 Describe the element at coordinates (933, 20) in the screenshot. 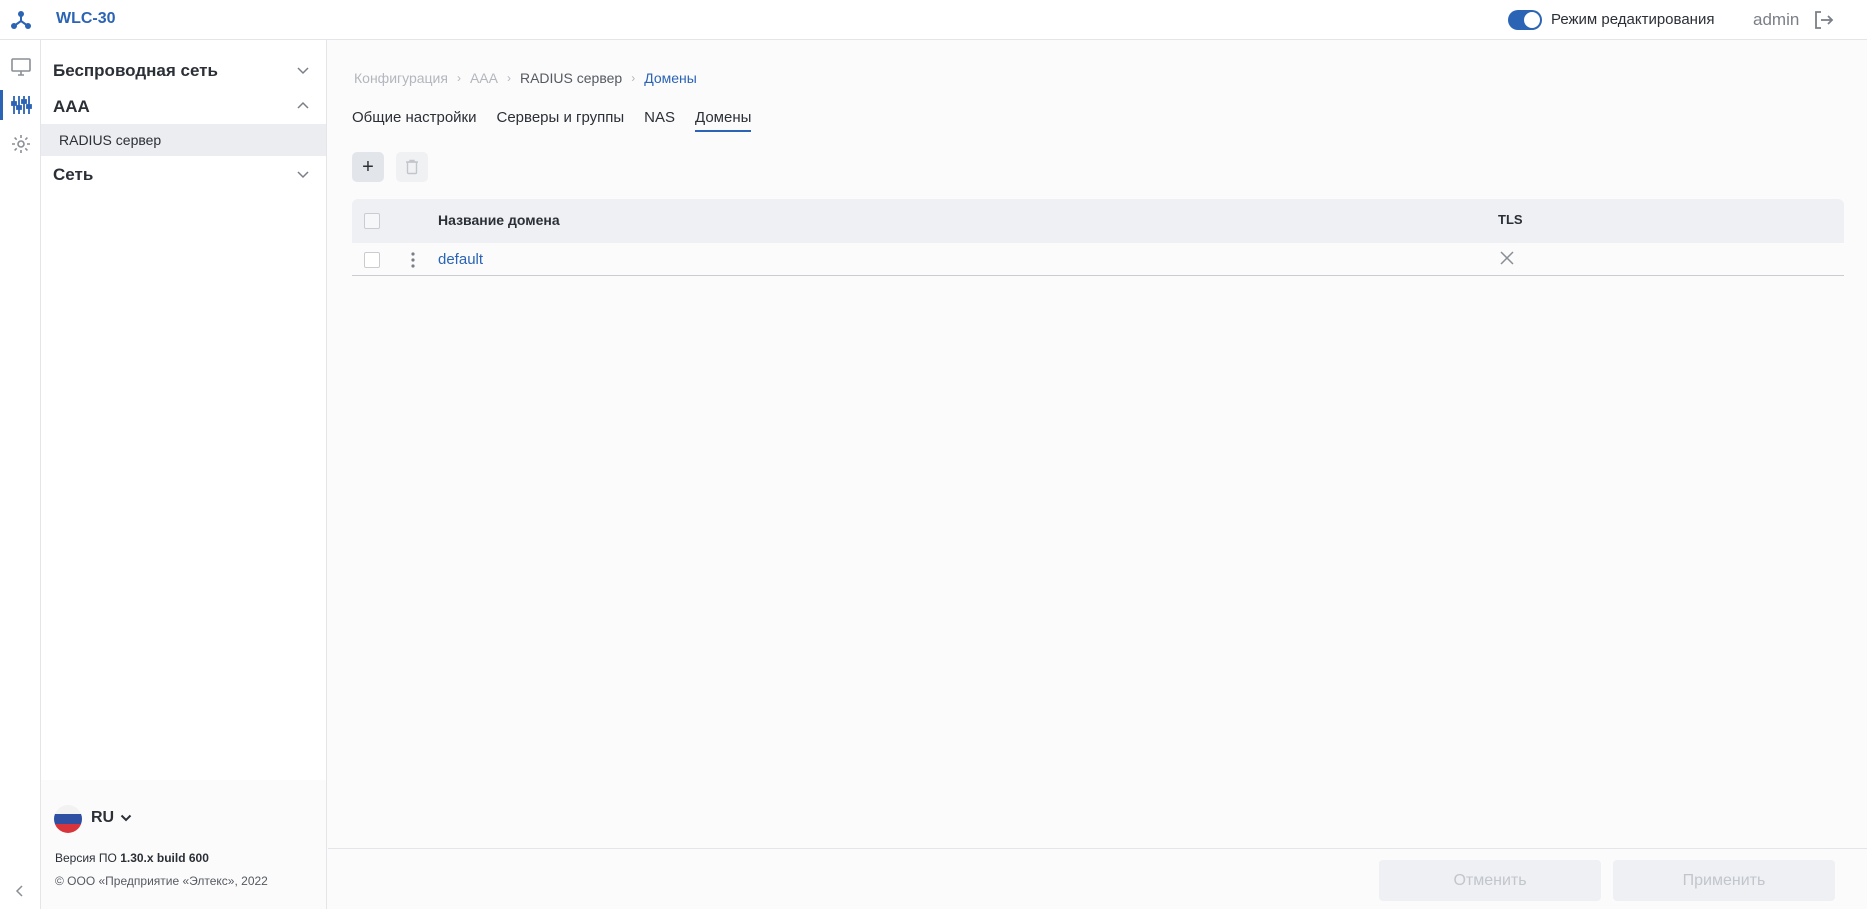

I see `top-bar: WLC-30 Режим редактирования admin` at that location.